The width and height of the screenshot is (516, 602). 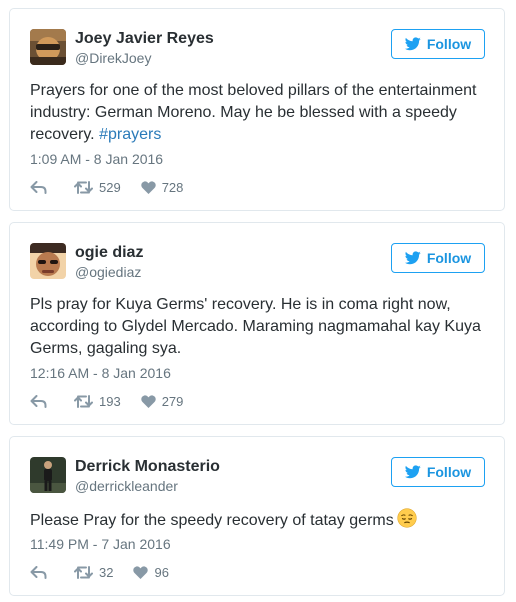 What do you see at coordinates (407, 521) in the screenshot?
I see `pensive-face-icon` at bounding box center [407, 521].